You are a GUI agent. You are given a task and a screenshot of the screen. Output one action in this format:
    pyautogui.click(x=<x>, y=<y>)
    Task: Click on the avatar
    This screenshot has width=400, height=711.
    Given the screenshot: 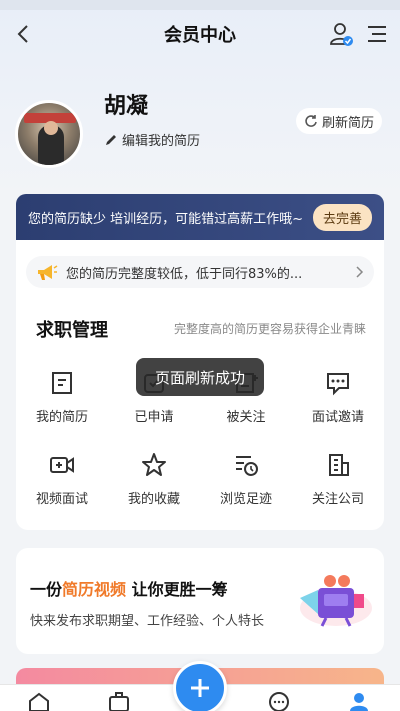 What is the action you would take?
    pyautogui.click(x=49, y=134)
    